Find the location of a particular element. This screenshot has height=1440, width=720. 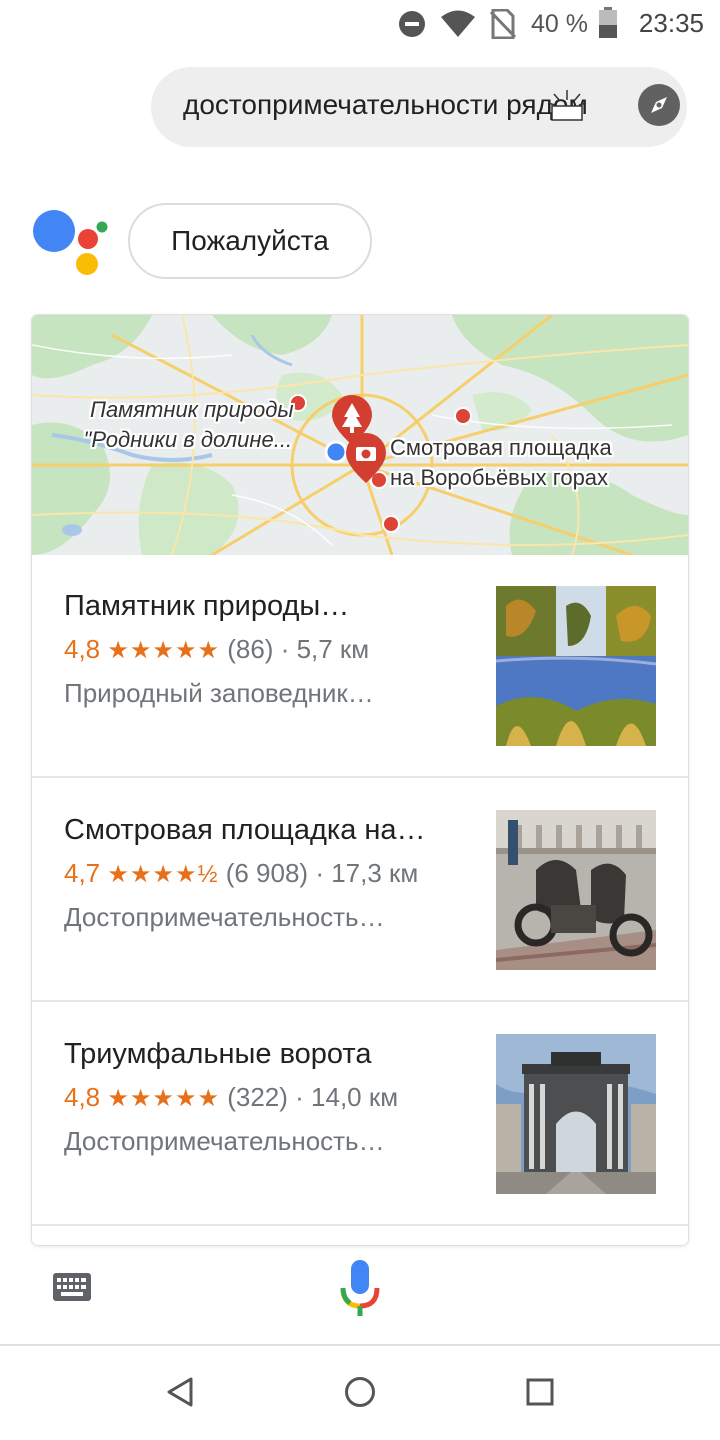

battery-percentage: 40 % is located at coordinates (559, 24).